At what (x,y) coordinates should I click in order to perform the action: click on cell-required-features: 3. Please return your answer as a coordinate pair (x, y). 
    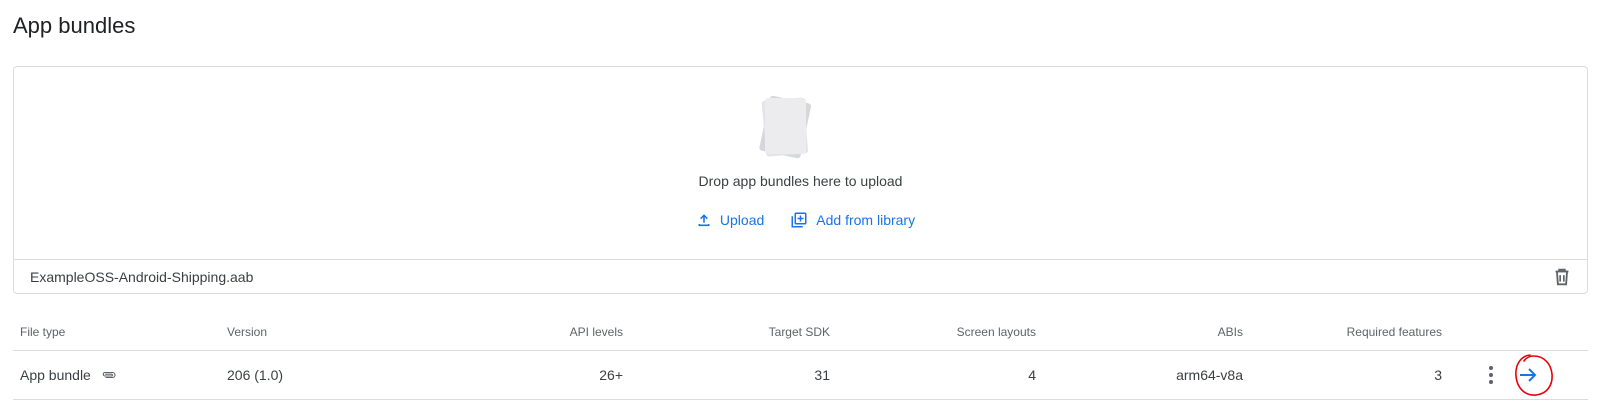
    Looking at the image, I should click on (1438, 375).